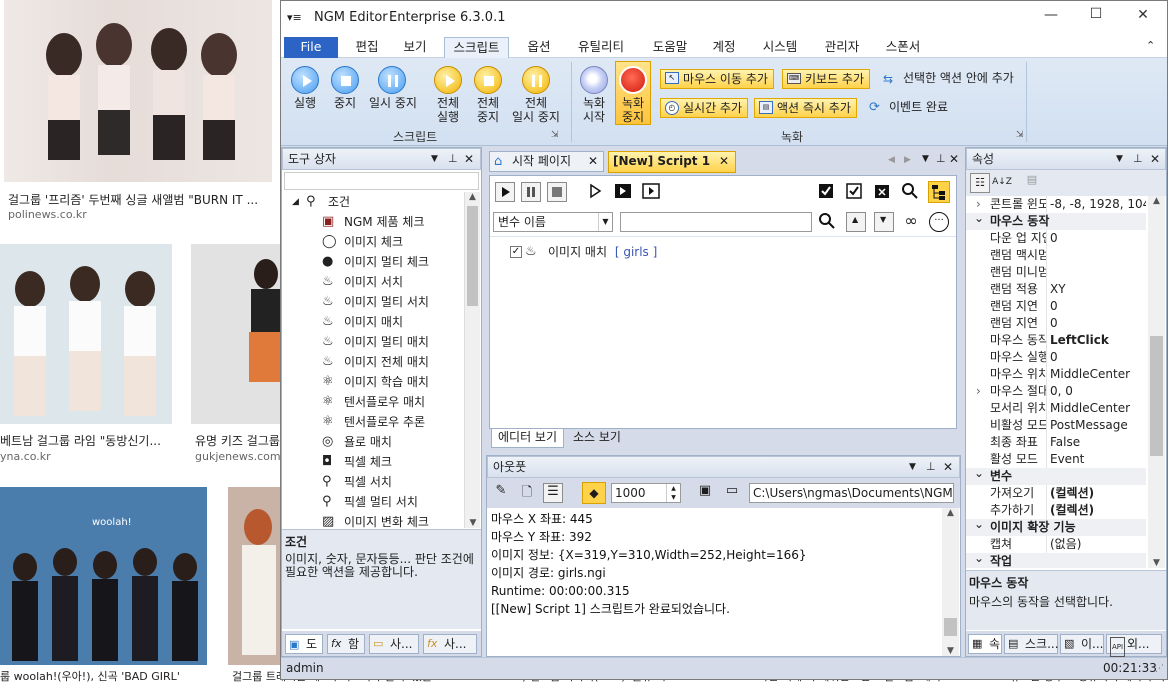 This screenshot has height=684, width=1168. Describe the element at coordinates (346, 644) in the screenshot. I see `tab-function: fx 함` at that location.